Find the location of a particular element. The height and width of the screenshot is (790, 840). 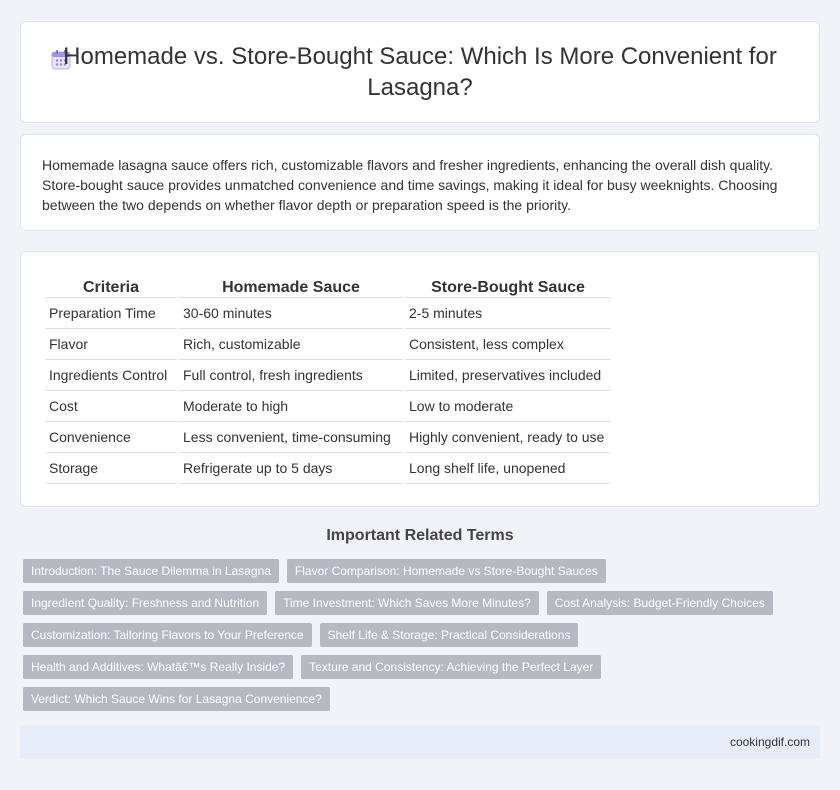

column-header-criteria: Criteria is located at coordinates (111, 286).